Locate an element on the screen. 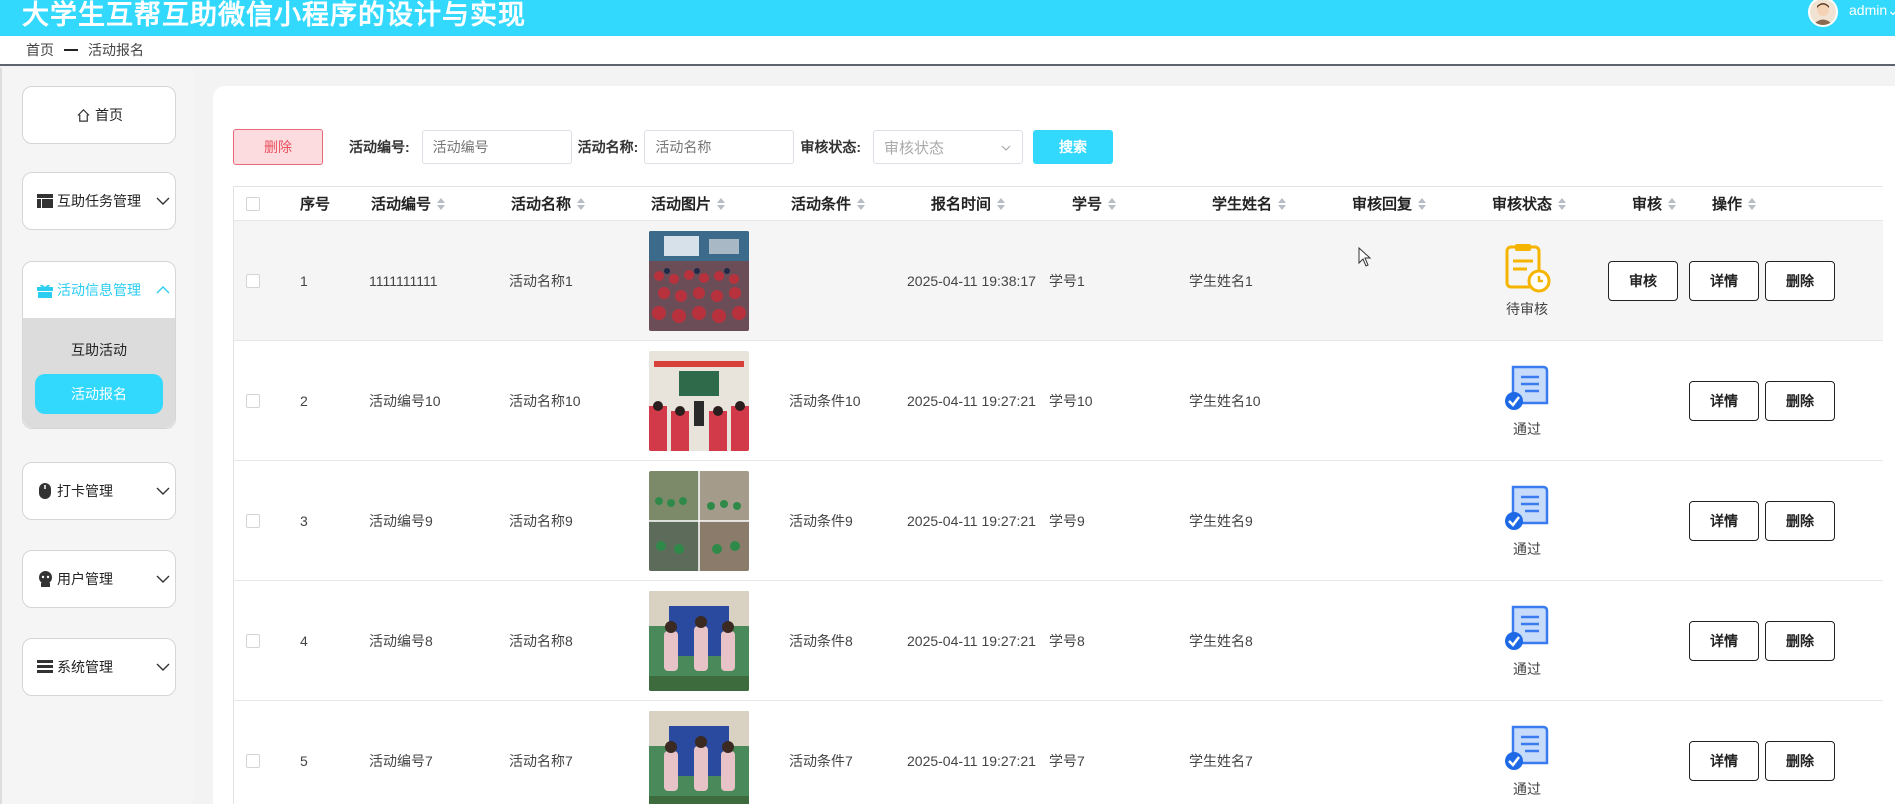  cell-index: 1 is located at coordinates (304, 280).